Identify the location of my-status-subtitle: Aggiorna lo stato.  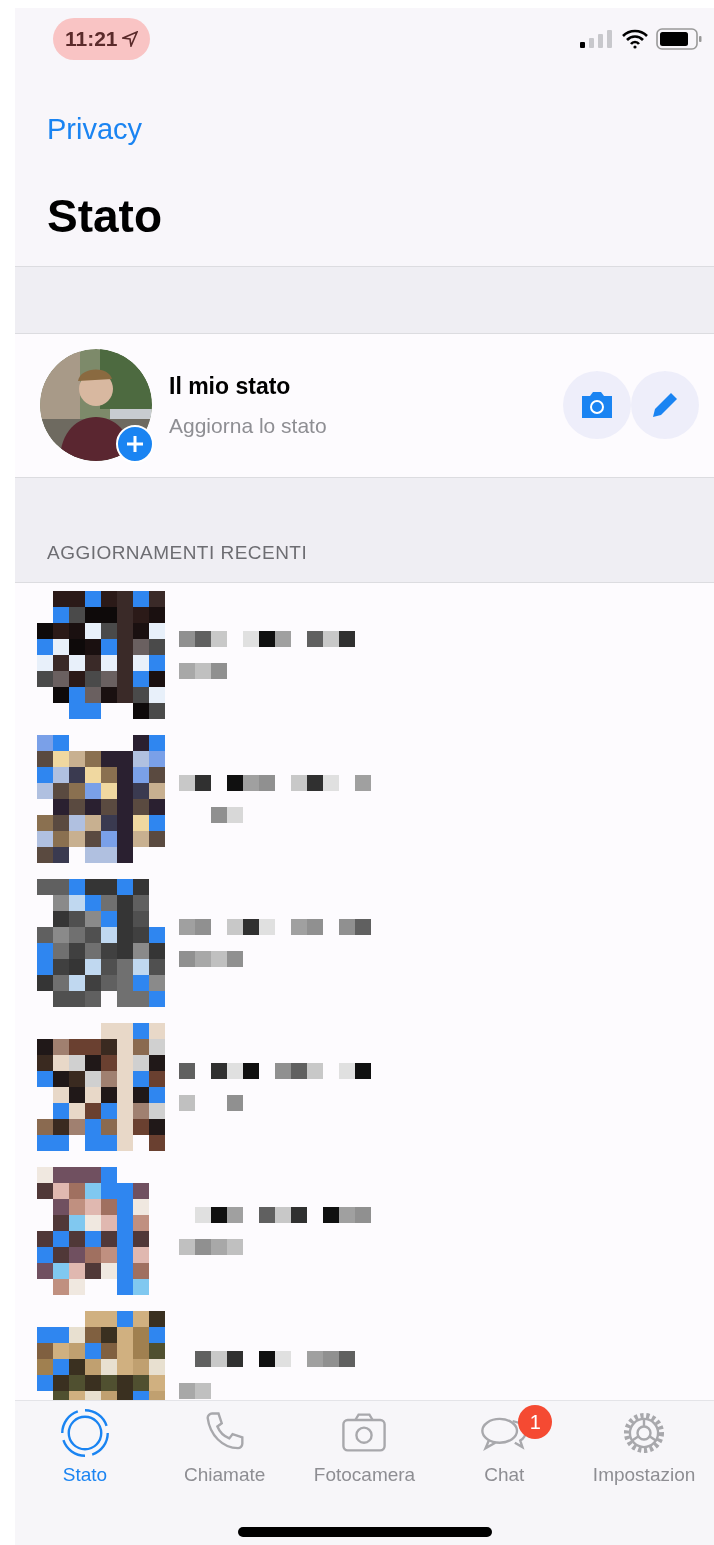
(248, 425).